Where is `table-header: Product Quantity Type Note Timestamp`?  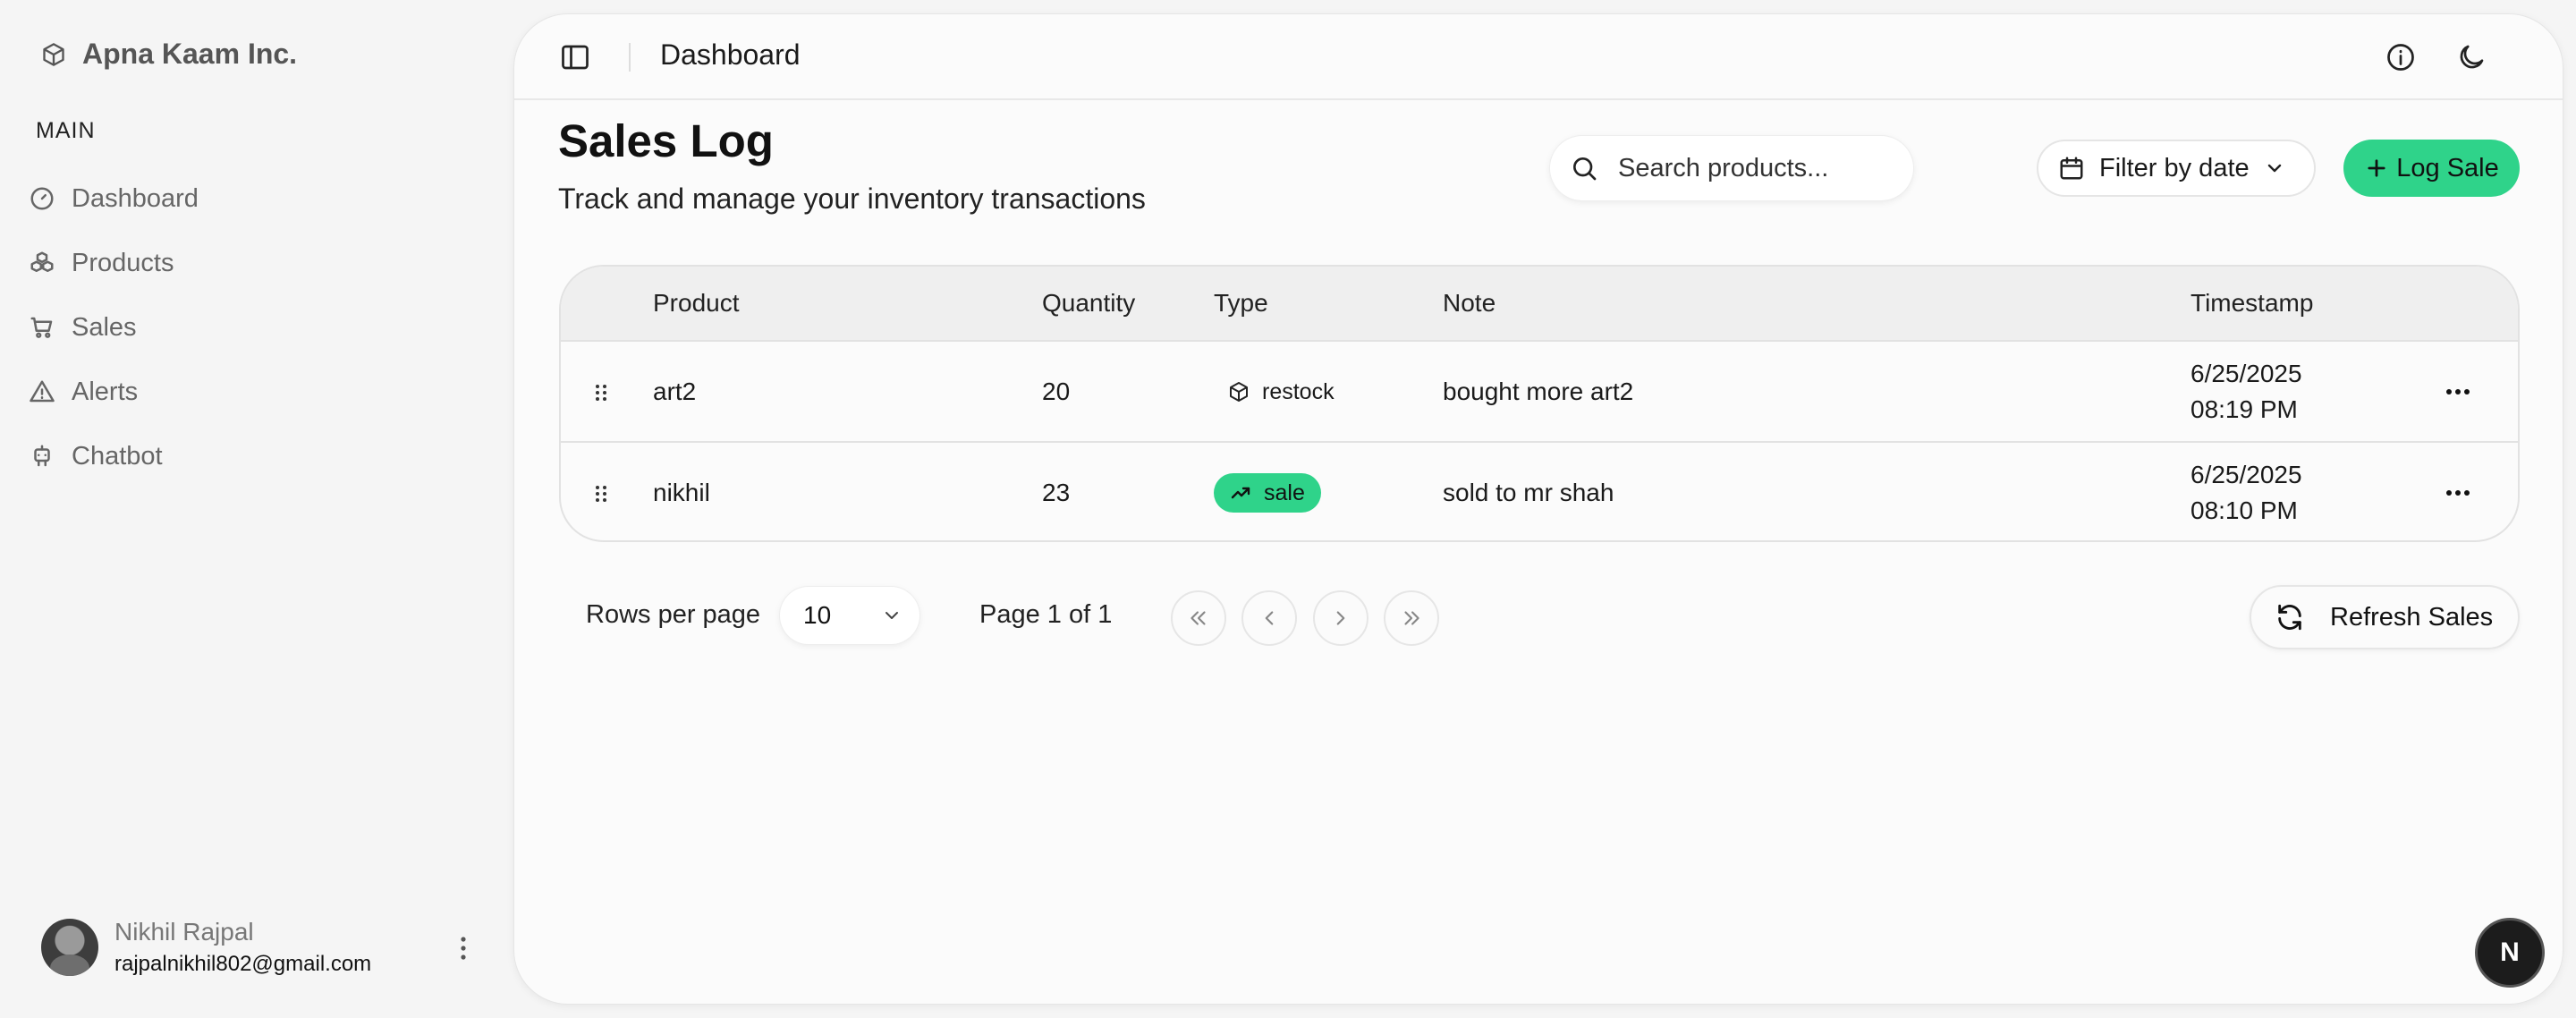 table-header: Product Quantity Type Note Timestamp is located at coordinates (1539, 303).